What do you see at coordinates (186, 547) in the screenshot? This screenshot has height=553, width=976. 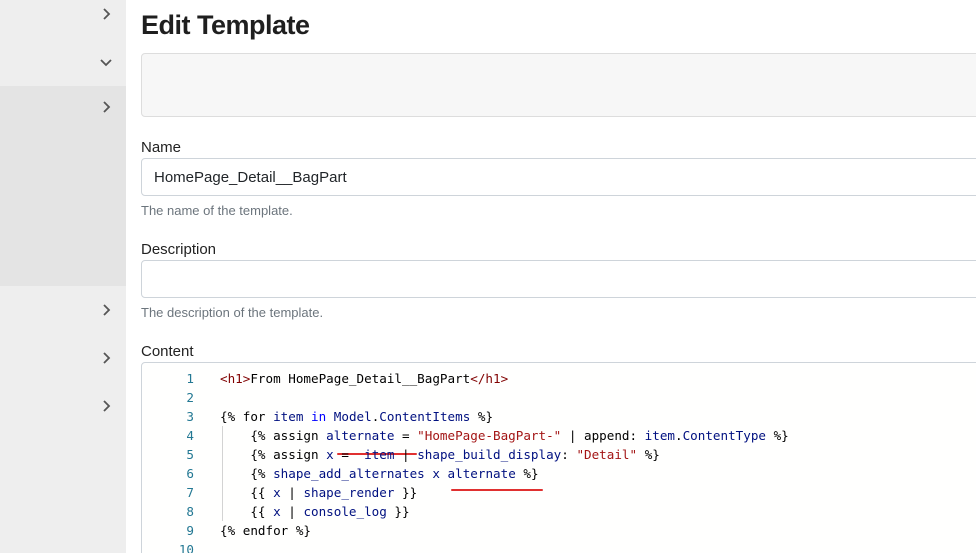 I see `line-number: 10` at bounding box center [186, 547].